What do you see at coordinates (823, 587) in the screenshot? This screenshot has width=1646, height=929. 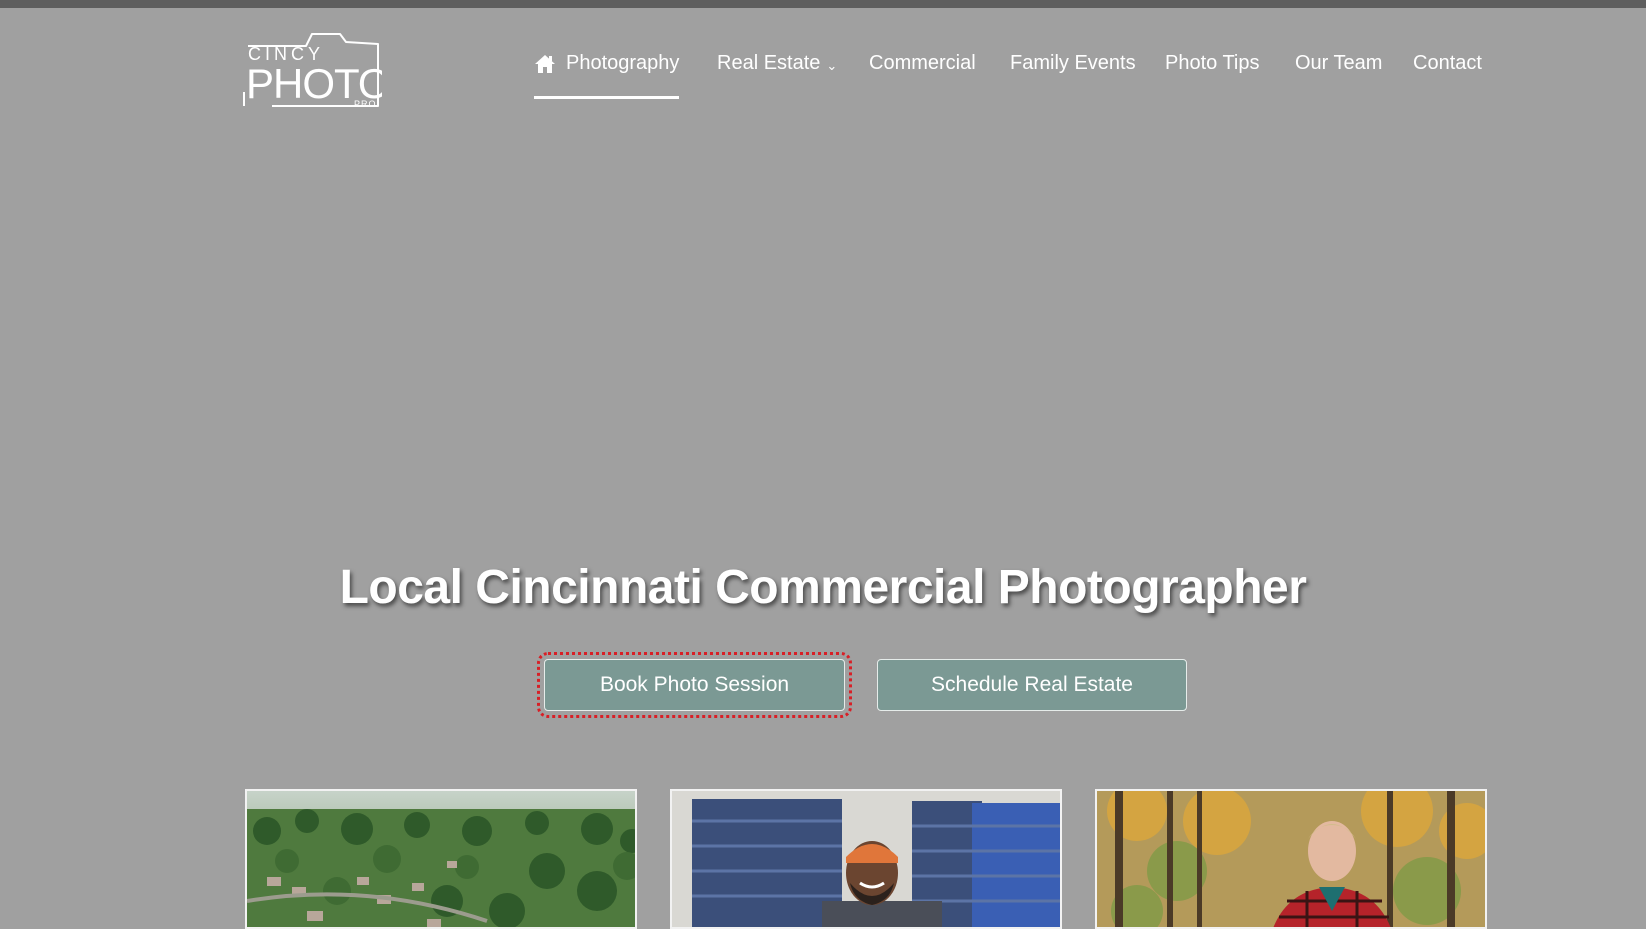 I see `hero-title: Local Cincinnati Commercial Photographer` at bounding box center [823, 587].